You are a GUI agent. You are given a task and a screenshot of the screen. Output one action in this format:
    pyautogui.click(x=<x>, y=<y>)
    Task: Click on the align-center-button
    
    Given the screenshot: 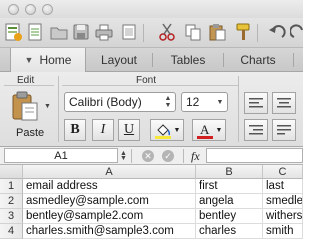 What is the action you would take?
    pyautogui.click(x=284, y=103)
    